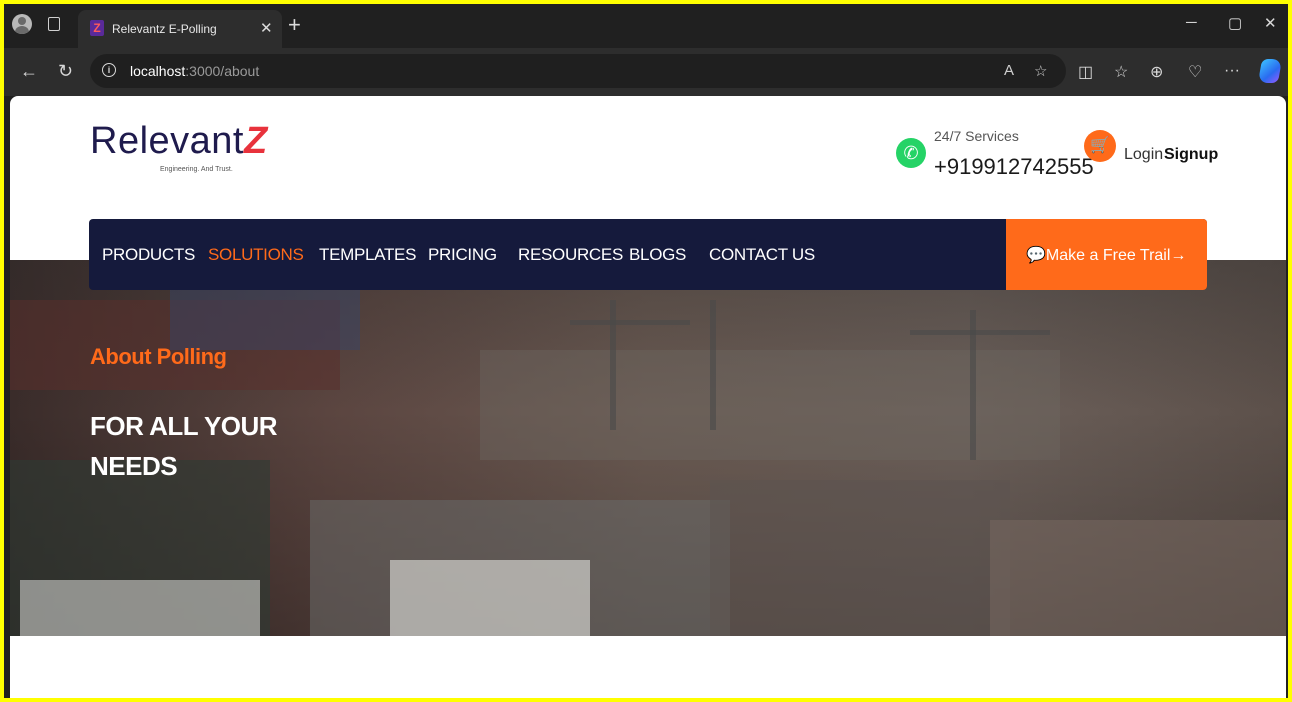 The width and height of the screenshot is (1292, 702). I want to click on free-trial-label: 💬Make a Free Trail→, so click(1106, 255).